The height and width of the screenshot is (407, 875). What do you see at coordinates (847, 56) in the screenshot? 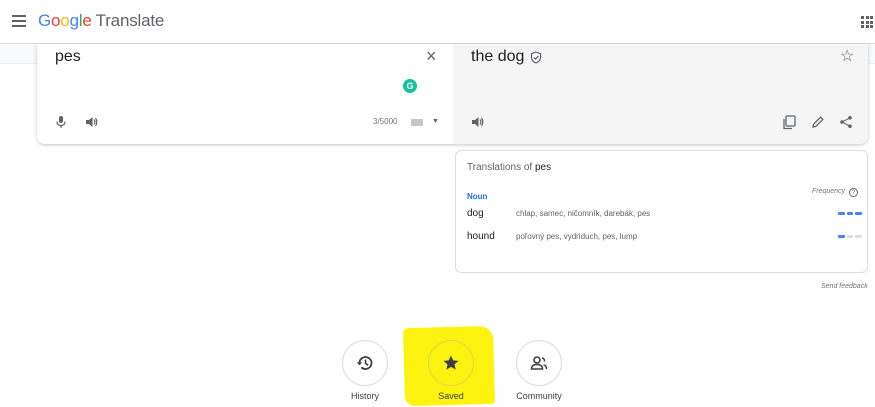
I see `save-translation-star-icon: ☆` at bounding box center [847, 56].